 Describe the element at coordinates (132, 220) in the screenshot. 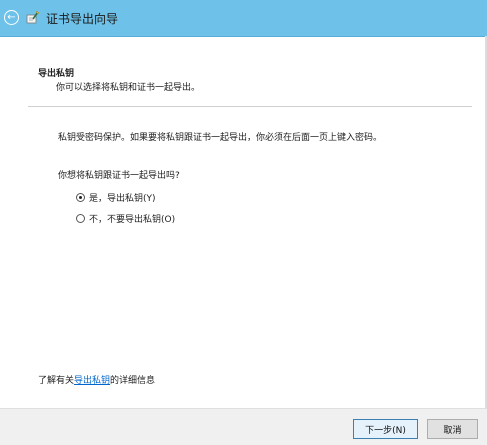

I see `radio-label-no: 不，不要导出私钥(O)` at that location.